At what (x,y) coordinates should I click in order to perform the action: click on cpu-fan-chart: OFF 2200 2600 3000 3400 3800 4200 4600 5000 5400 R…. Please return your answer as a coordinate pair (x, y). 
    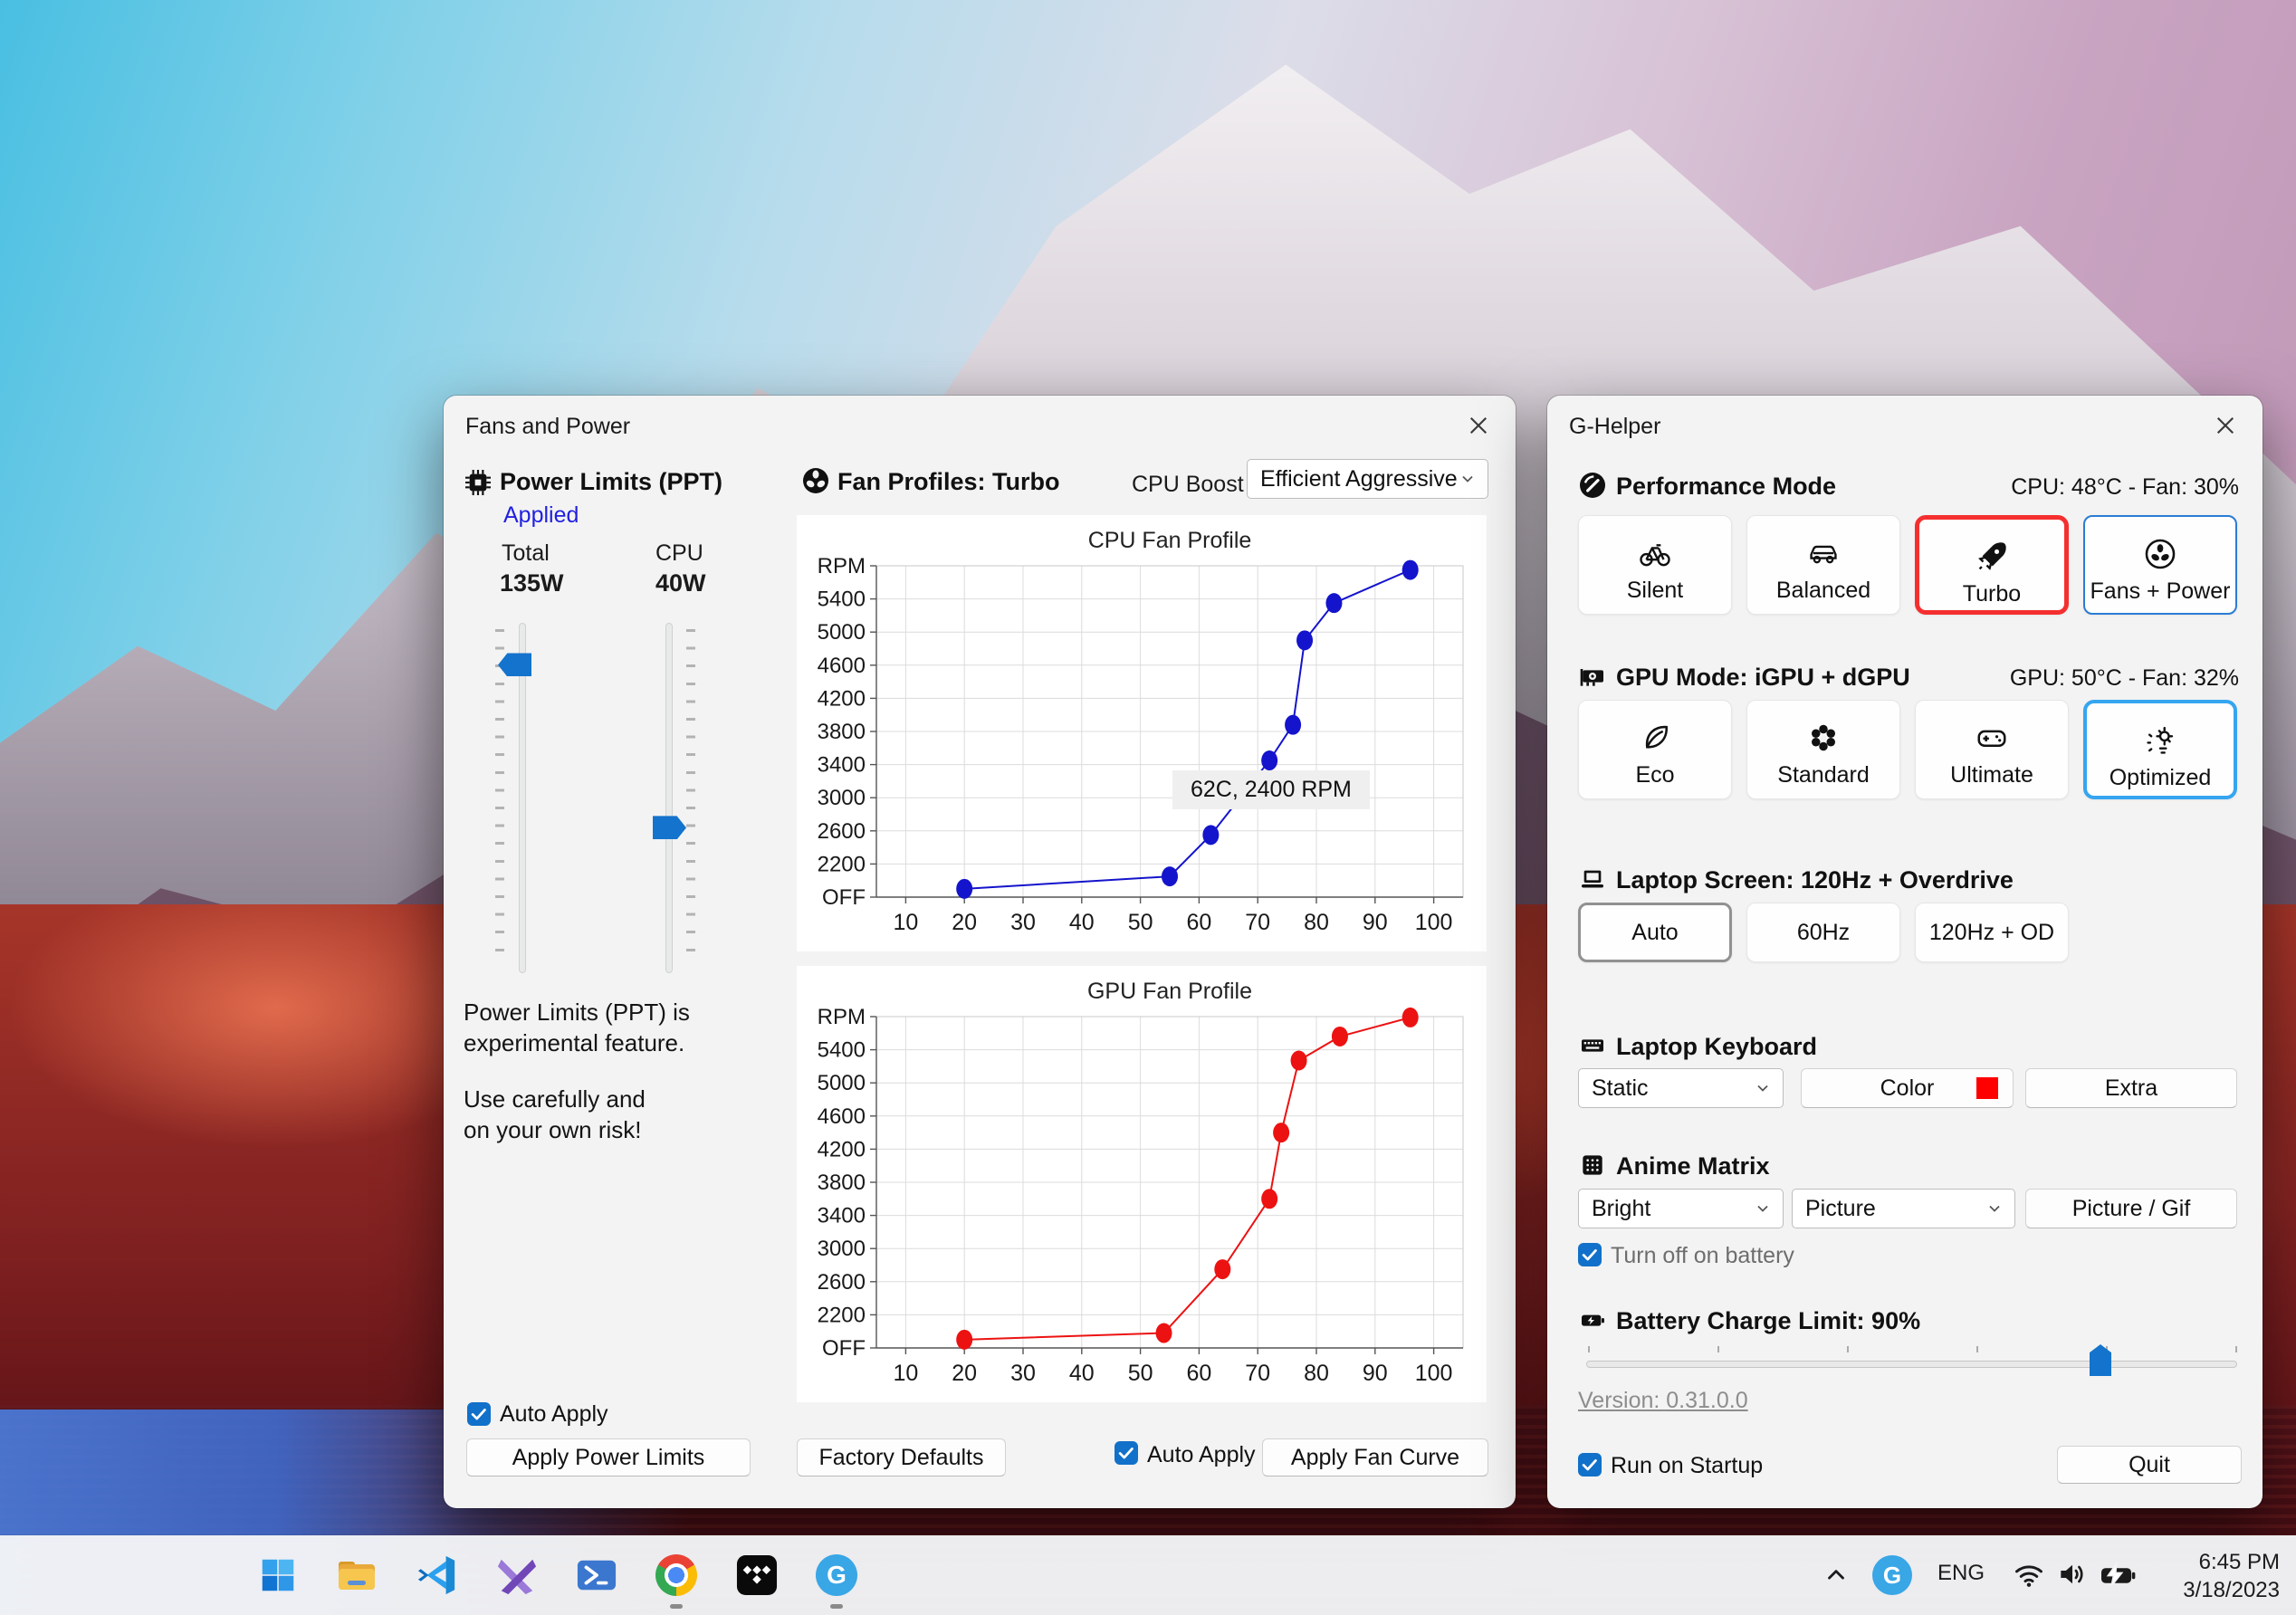
    Looking at the image, I should click on (1142, 733).